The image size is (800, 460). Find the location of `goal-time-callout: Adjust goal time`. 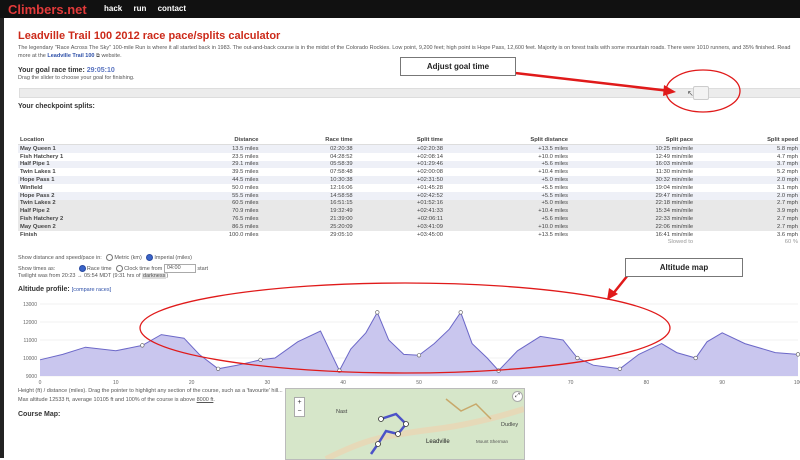

goal-time-callout: Adjust goal time is located at coordinates (458, 66).